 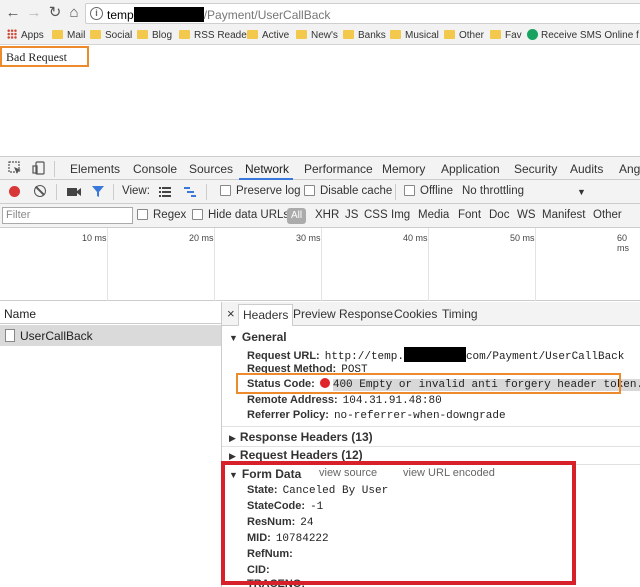 What do you see at coordinates (296, 455) in the screenshot?
I see `request-headers-section-header: ▶ Request Headers (12)` at bounding box center [296, 455].